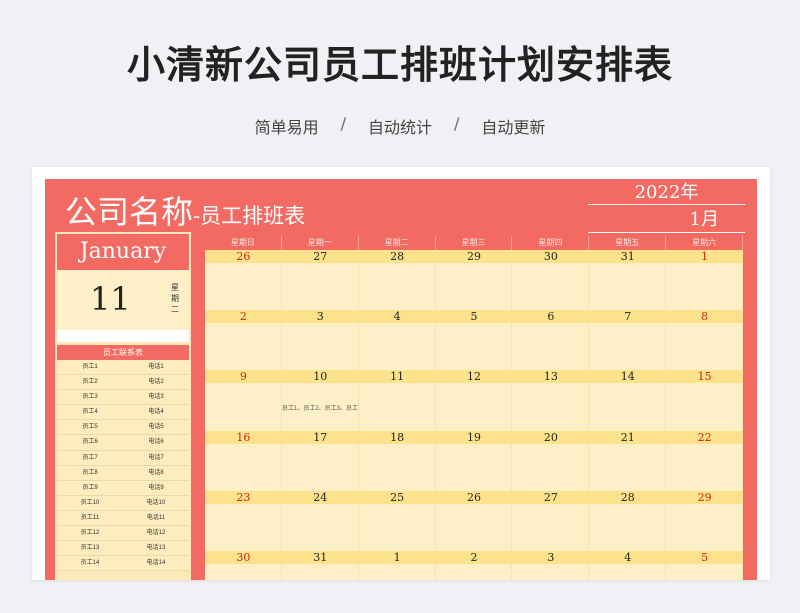 The image size is (800, 613). I want to click on date-number: 16, so click(243, 437).